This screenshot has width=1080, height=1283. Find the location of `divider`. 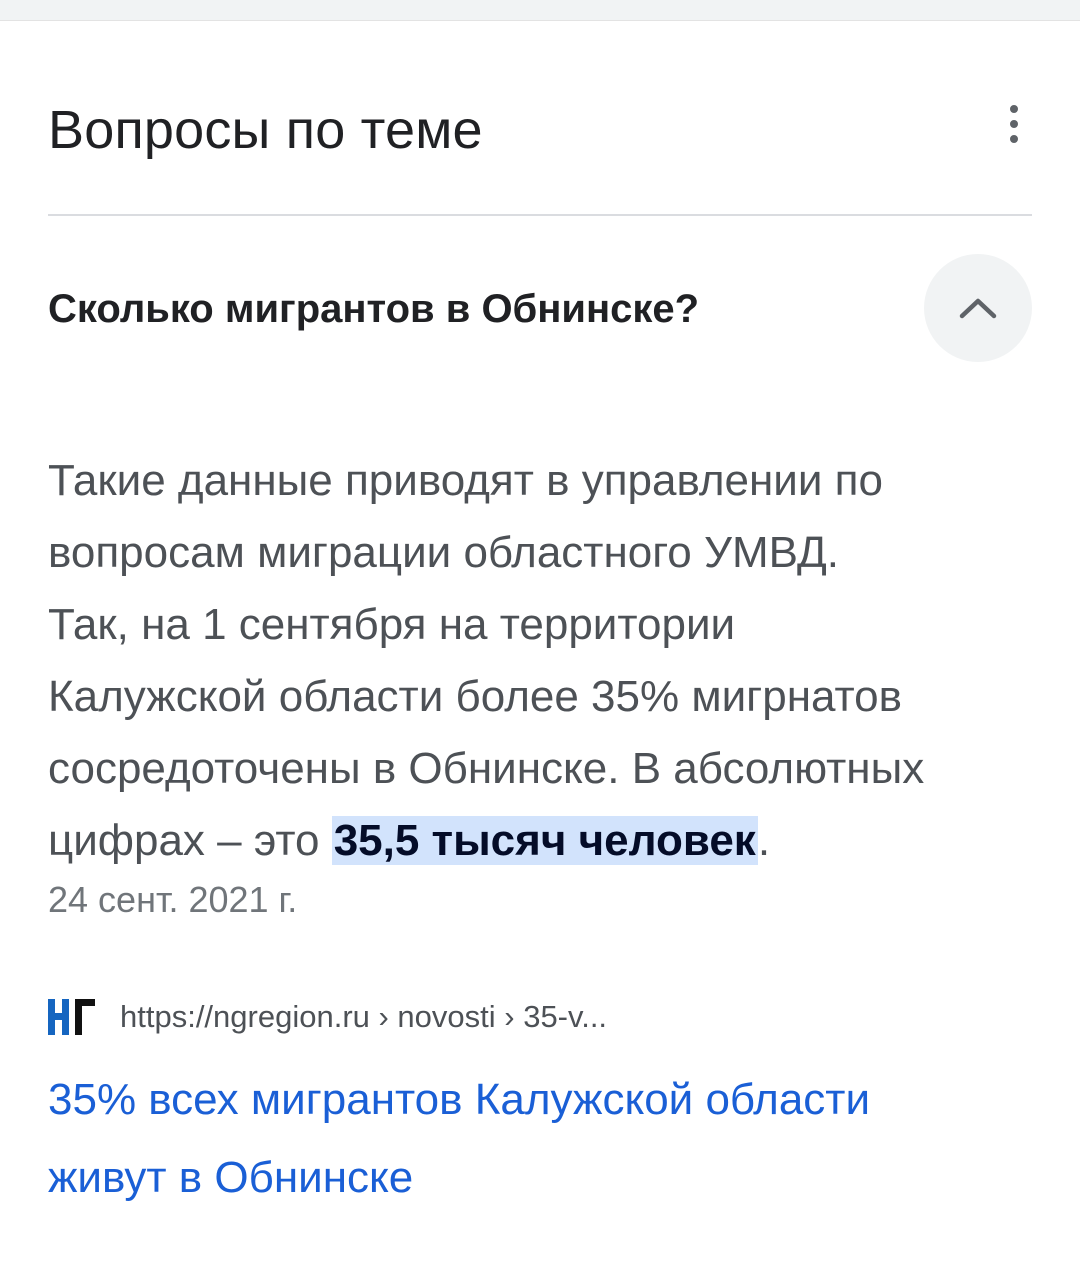

divider is located at coordinates (540, 215).